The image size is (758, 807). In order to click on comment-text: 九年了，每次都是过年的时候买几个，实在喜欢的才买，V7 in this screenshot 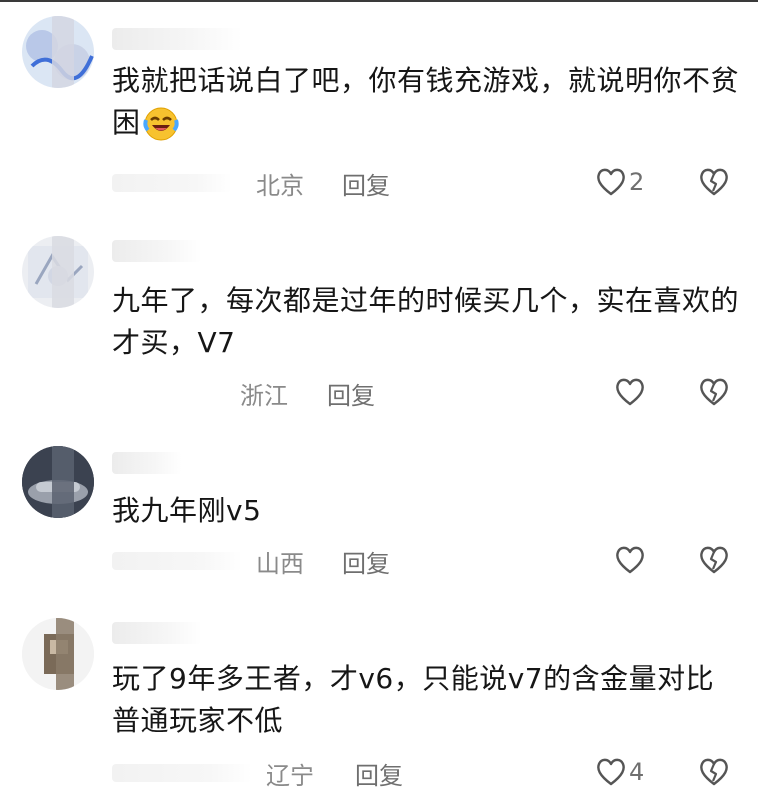, I will do `click(427, 322)`.